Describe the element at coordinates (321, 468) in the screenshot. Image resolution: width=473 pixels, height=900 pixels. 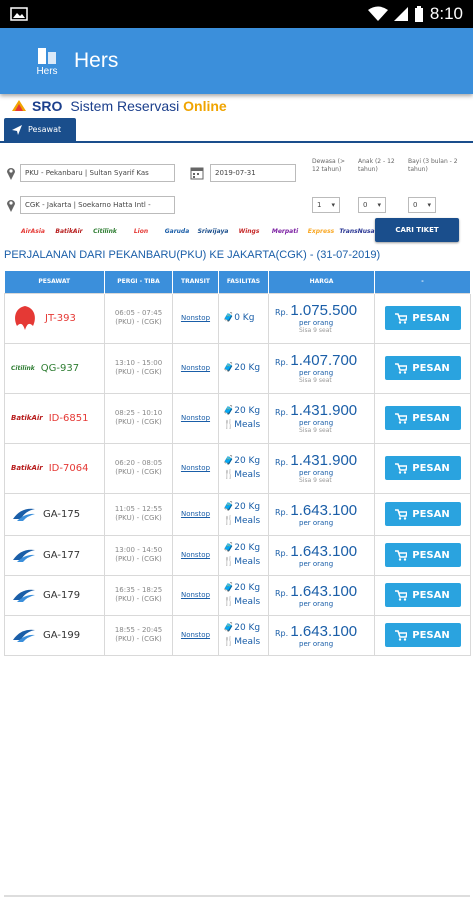
I see `price-cell: Rp. 1.431.900 per orang Sisa 9 seat` at that location.